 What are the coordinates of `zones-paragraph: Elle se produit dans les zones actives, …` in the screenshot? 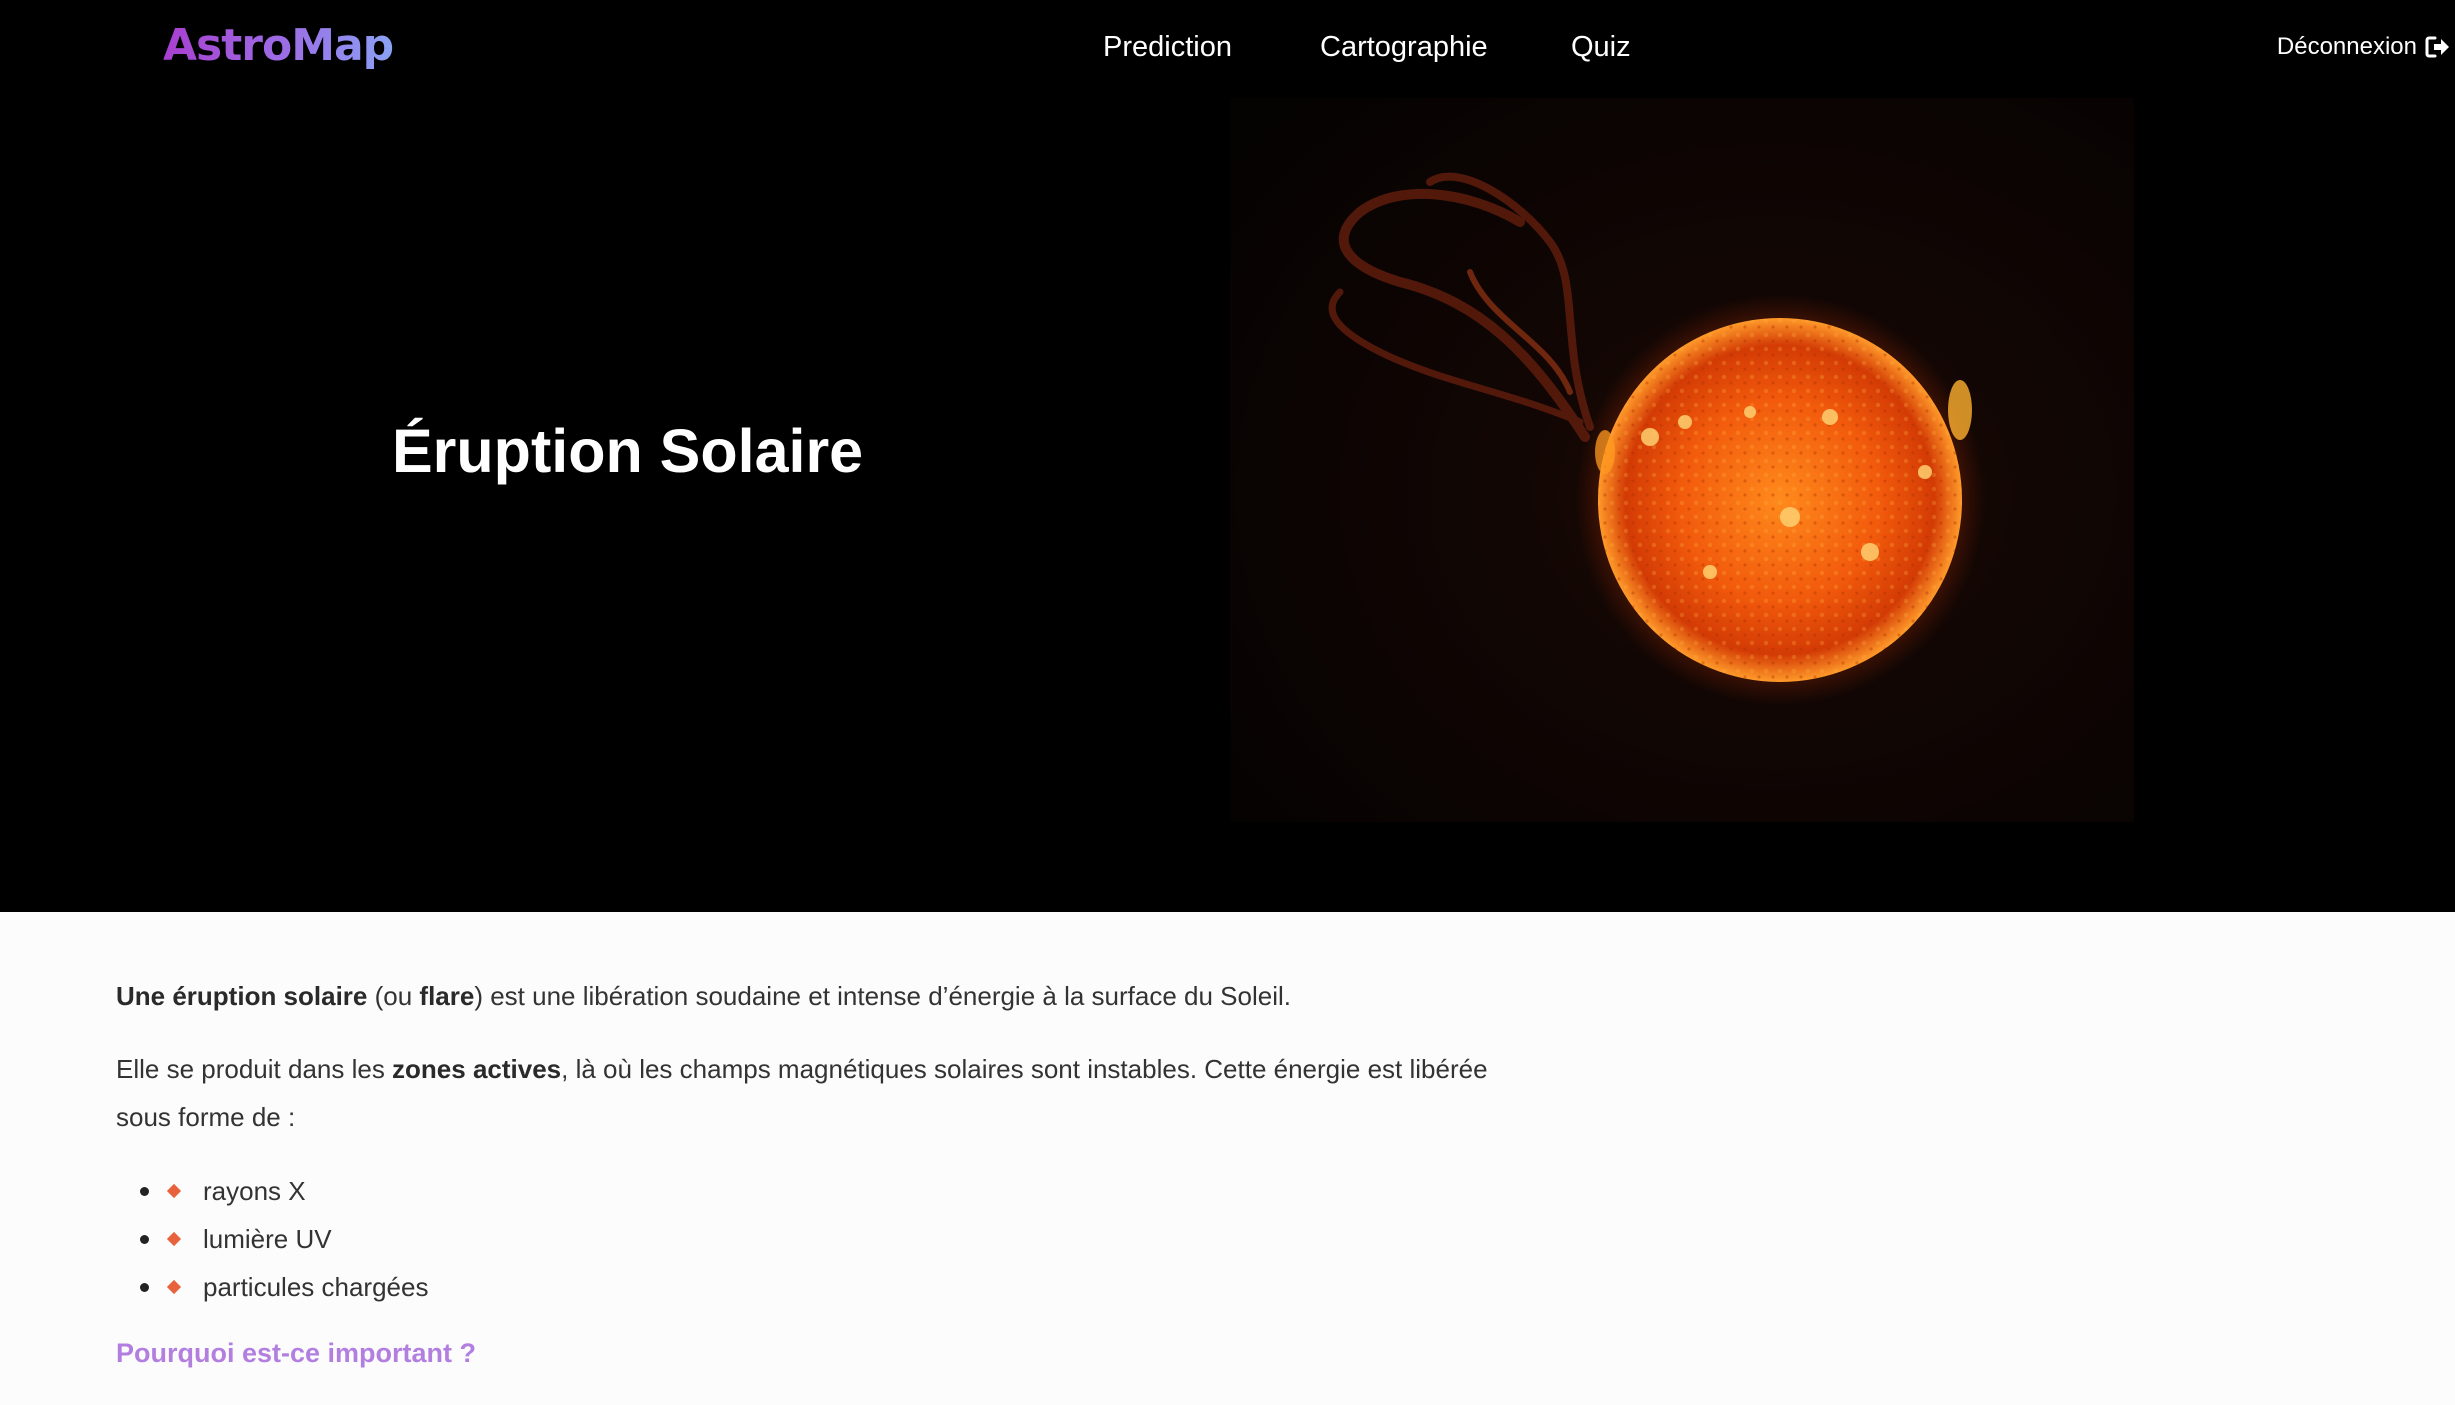 It's located at (806, 1093).